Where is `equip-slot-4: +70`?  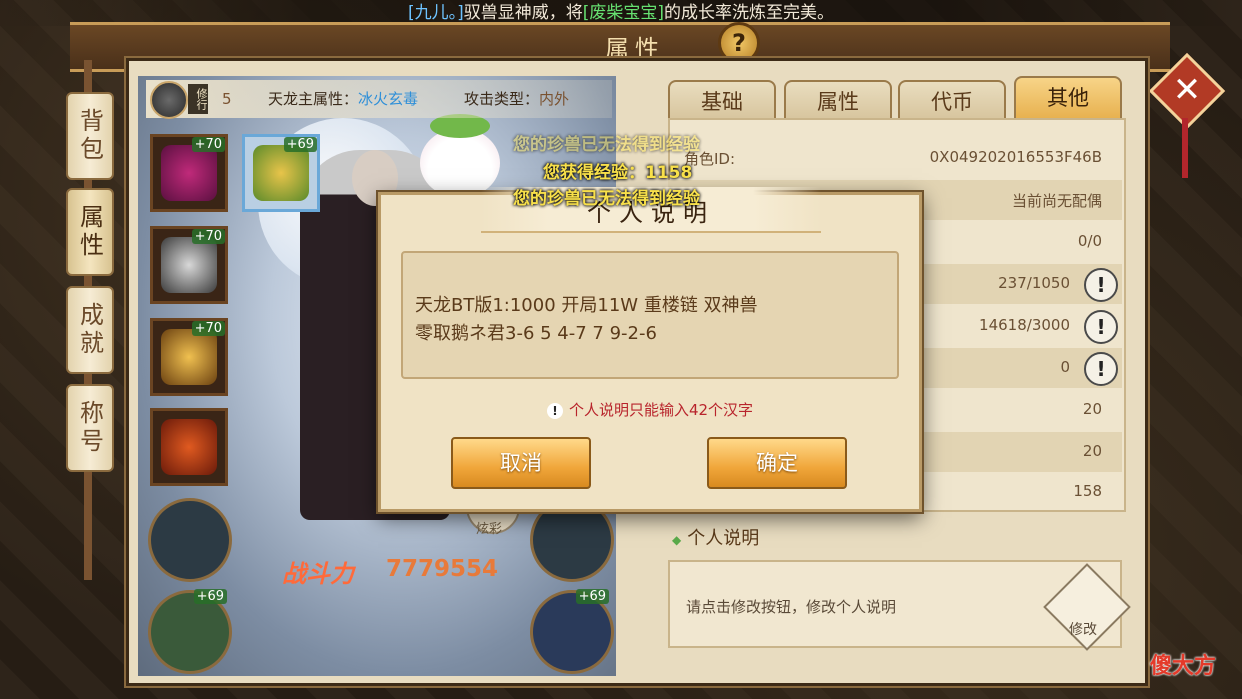 equip-slot-4: +70 is located at coordinates (189, 357).